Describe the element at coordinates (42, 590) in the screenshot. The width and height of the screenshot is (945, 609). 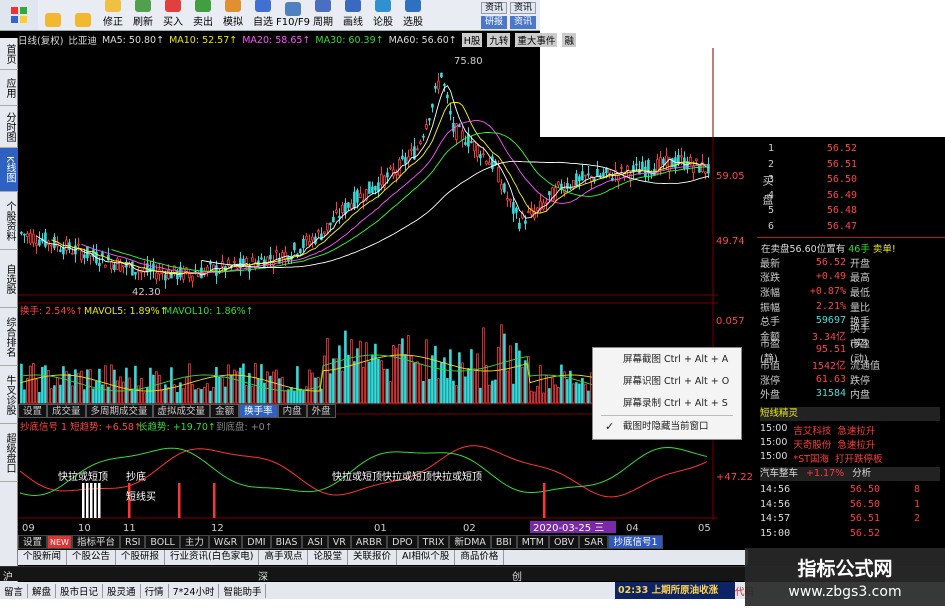
I see `status-item-1: 解盘` at that location.